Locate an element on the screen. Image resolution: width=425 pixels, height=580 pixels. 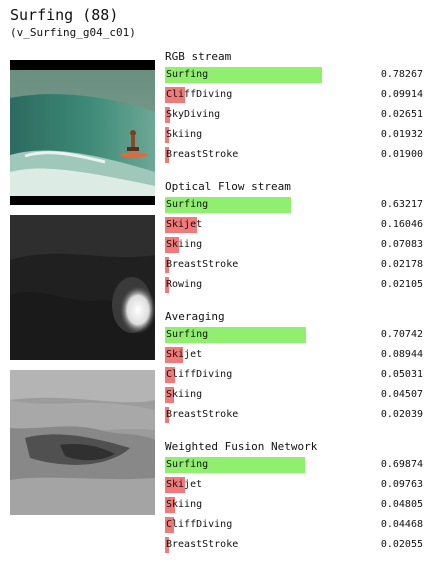
video-id: (v_Surfing_g04_c01) is located at coordinates (73, 32).